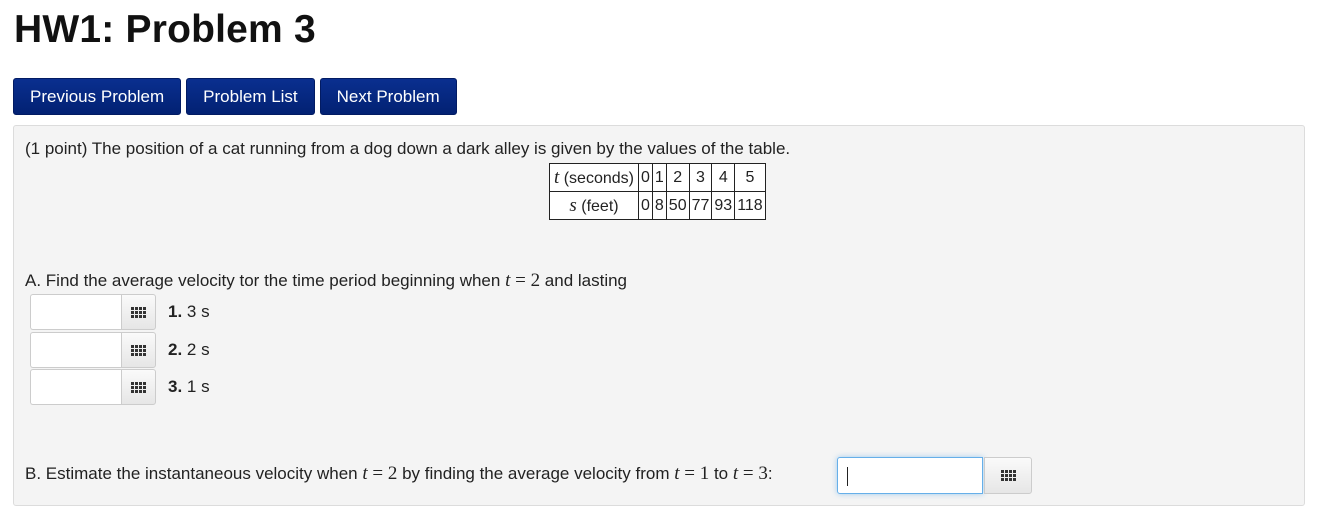 This screenshot has width=1338, height=523. Describe the element at coordinates (175, 349) in the screenshot. I see `item-number: 2.` at that location.